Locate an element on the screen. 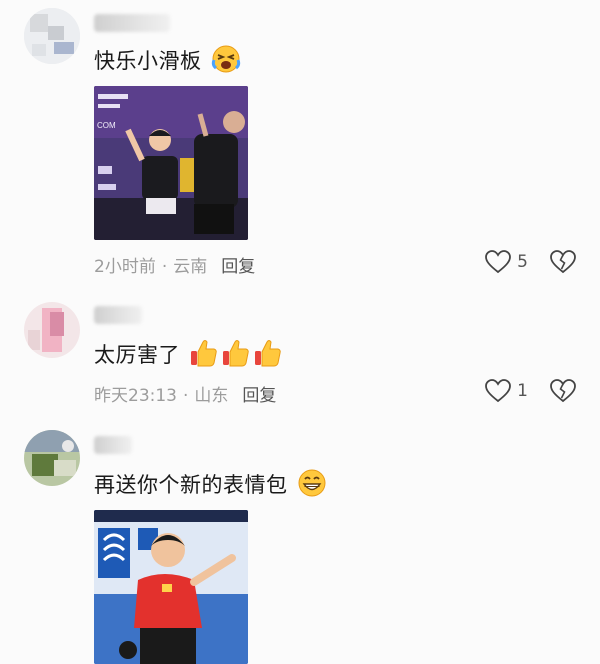  comment-text: 太厉害了 is located at coordinates (188, 354).